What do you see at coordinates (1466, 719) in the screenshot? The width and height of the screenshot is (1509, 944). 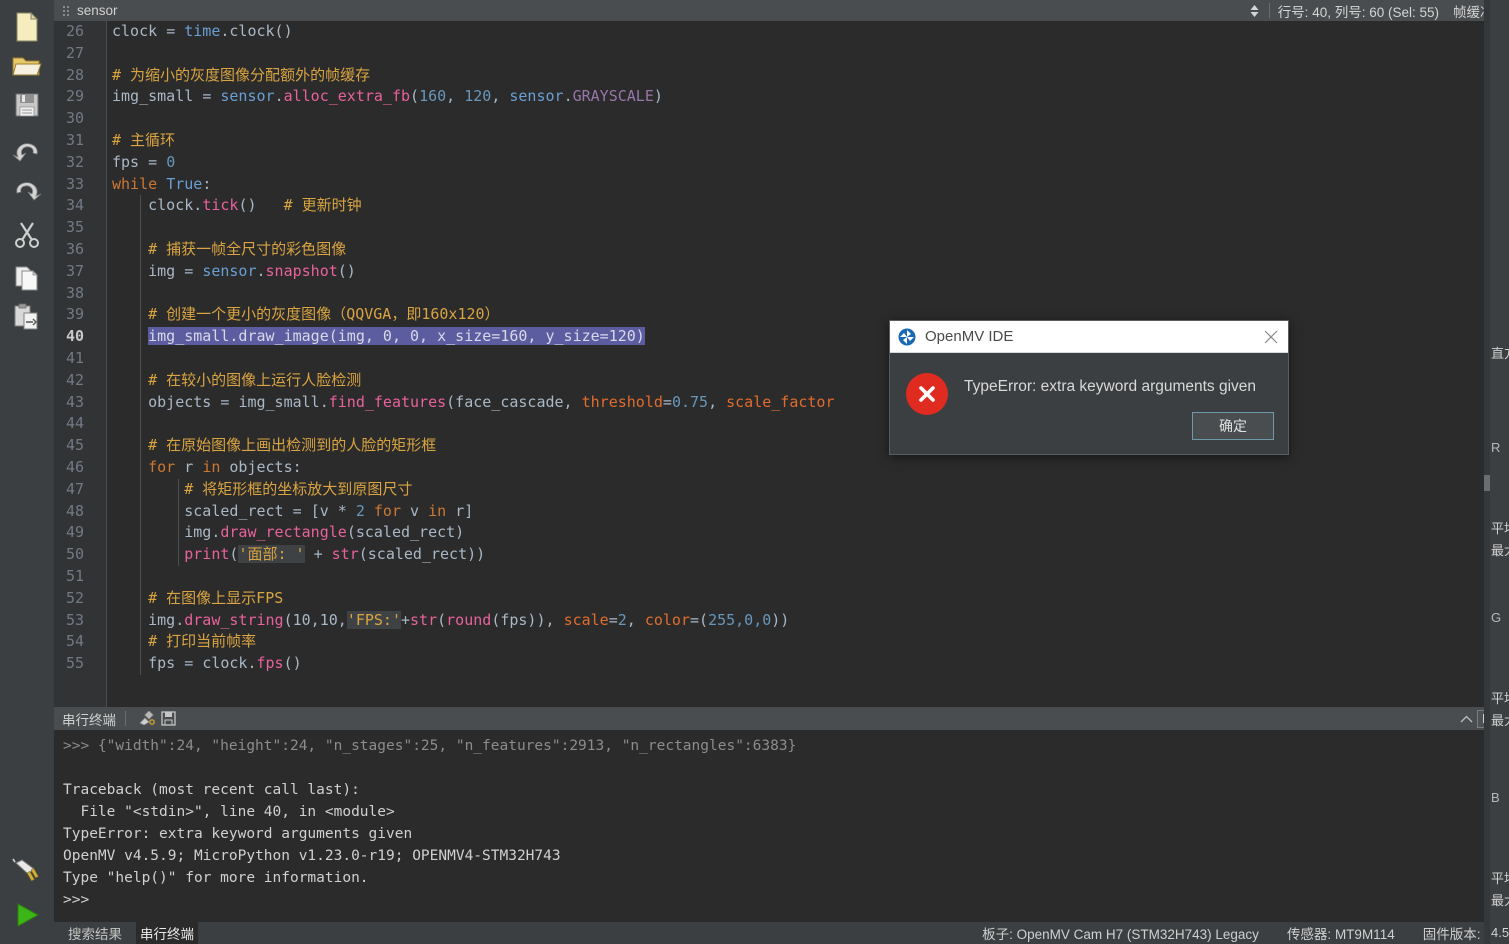 I see `chevron-up-icon` at bounding box center [1466, 719].